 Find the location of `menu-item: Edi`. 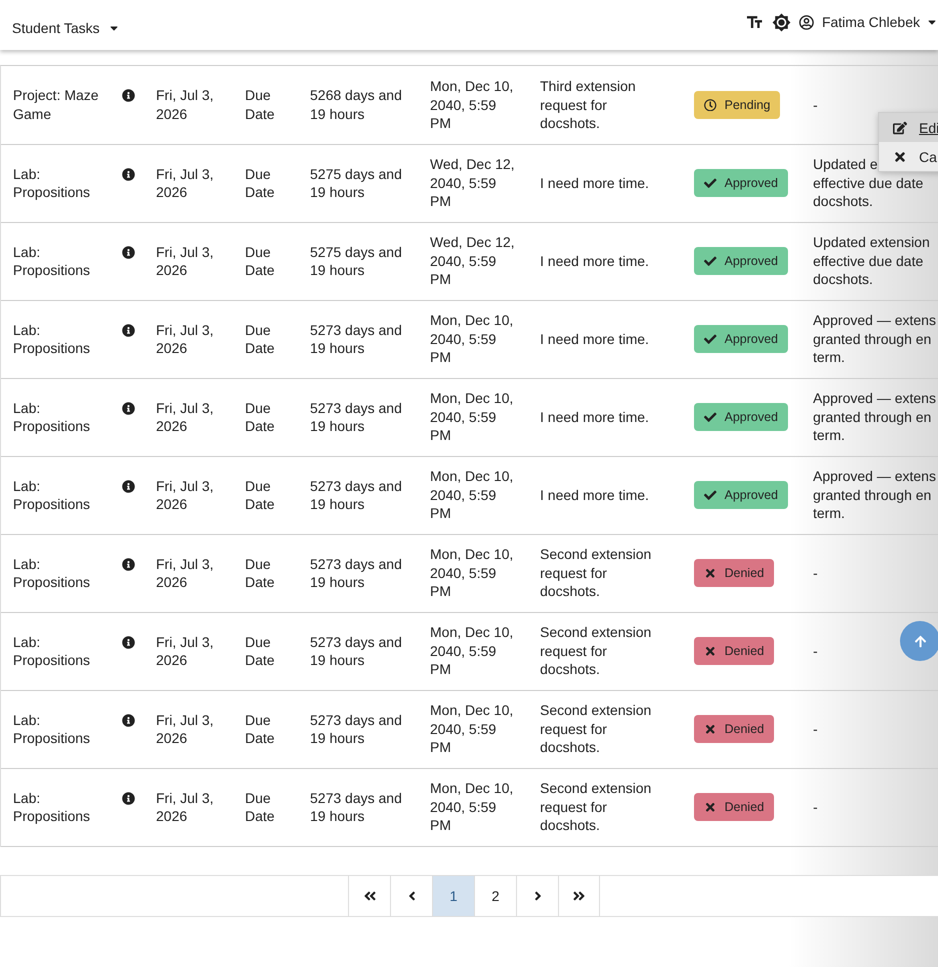

menu-item: Edi is located at coordinates (908, 127).